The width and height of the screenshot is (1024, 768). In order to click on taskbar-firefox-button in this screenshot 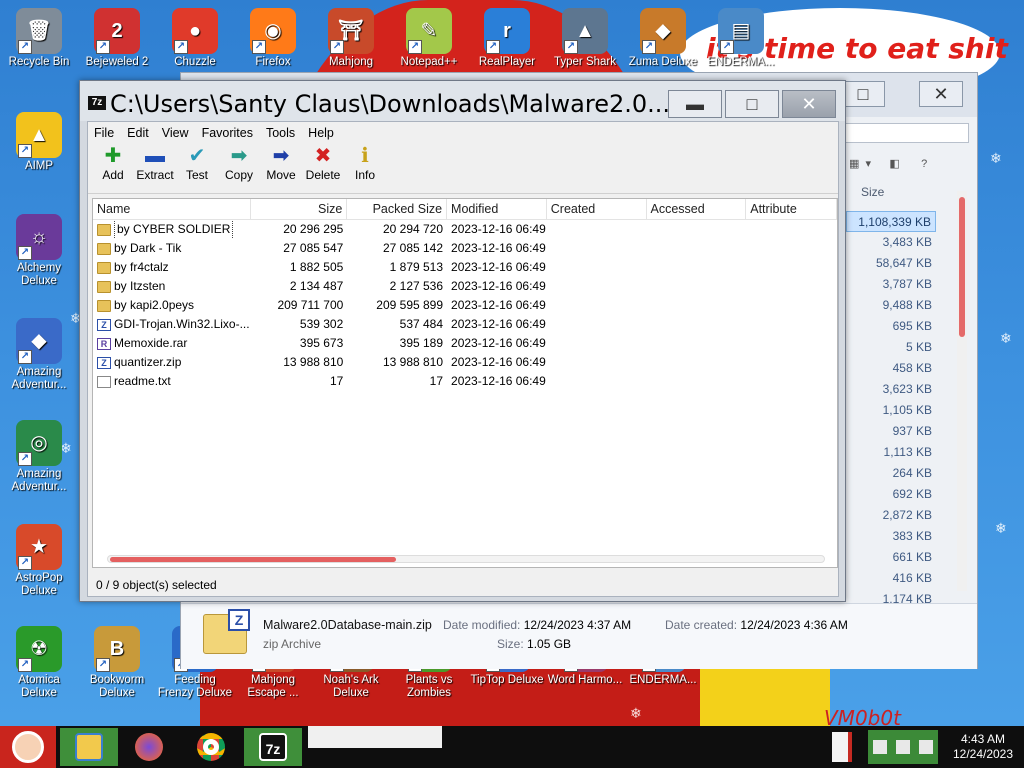, I will do `click(149, 747)`.